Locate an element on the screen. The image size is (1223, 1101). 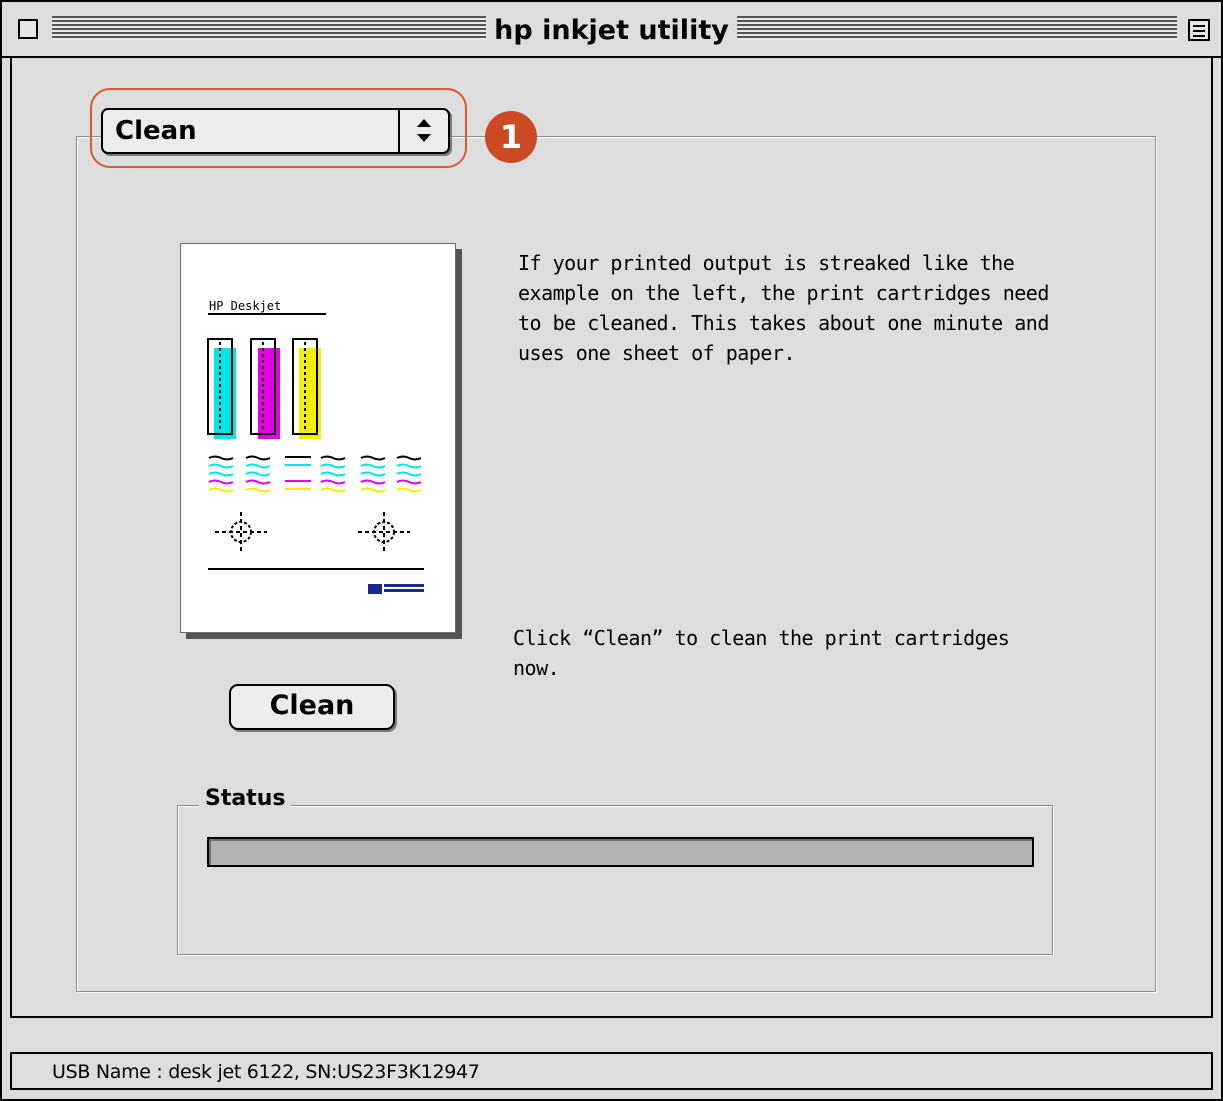
status-groupbox is located at coordinates (615, 880).